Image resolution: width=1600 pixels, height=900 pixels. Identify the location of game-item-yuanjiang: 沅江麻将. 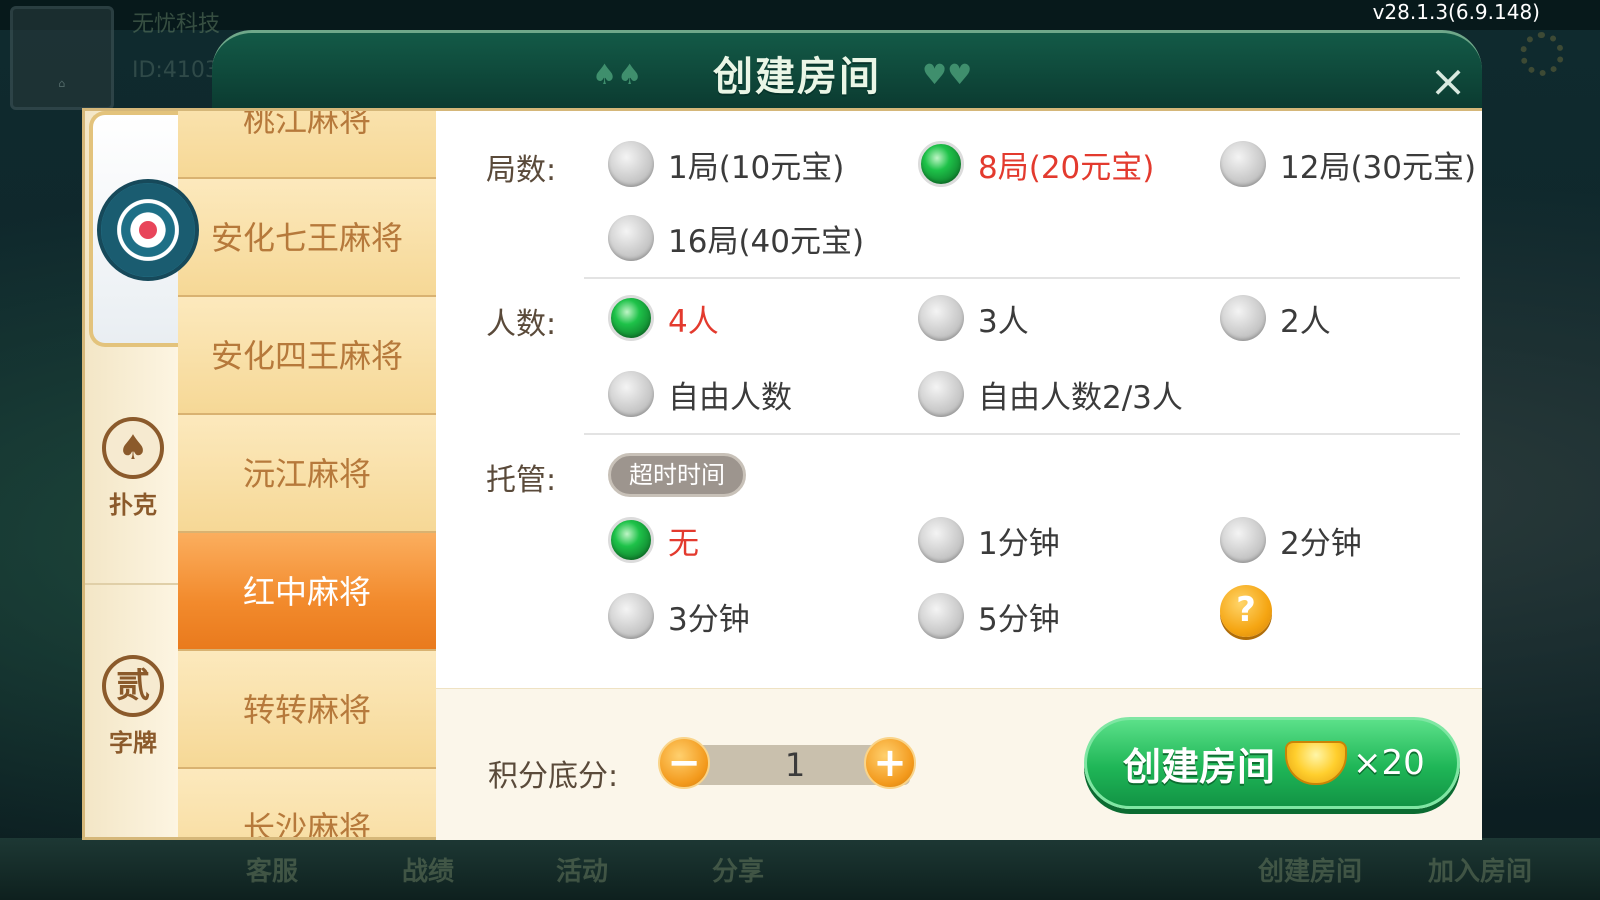
(307, 474).